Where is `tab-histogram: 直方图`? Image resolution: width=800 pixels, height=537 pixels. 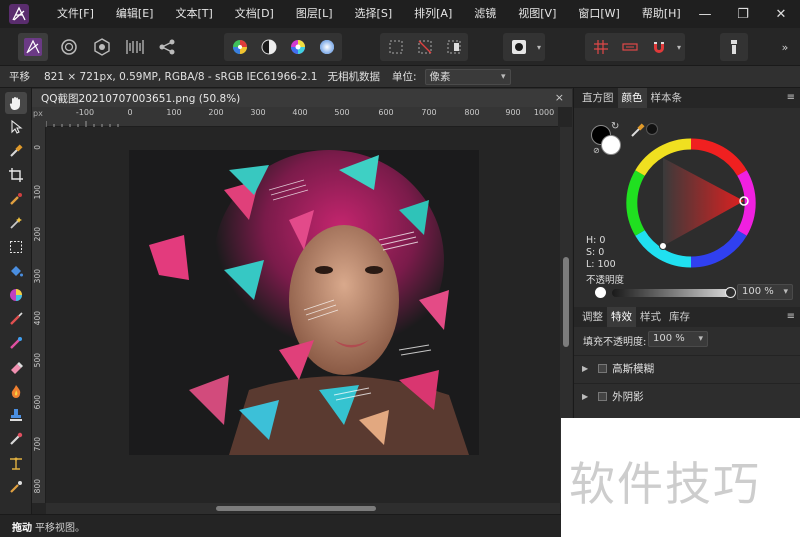 tab-histogram: 直方图 is located at coordinates (598, 98).